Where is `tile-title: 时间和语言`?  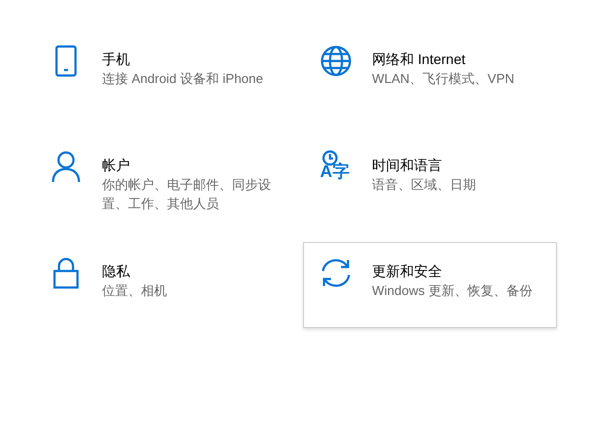
tile-title: 时间和语言 is located at coordinates (407, 165).